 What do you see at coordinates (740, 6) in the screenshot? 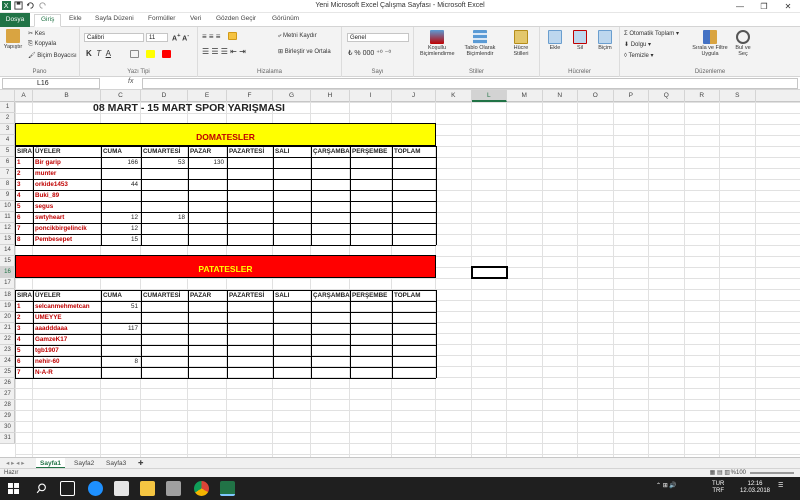
I see `minimize-button: —` at bounding box center [740, 6].